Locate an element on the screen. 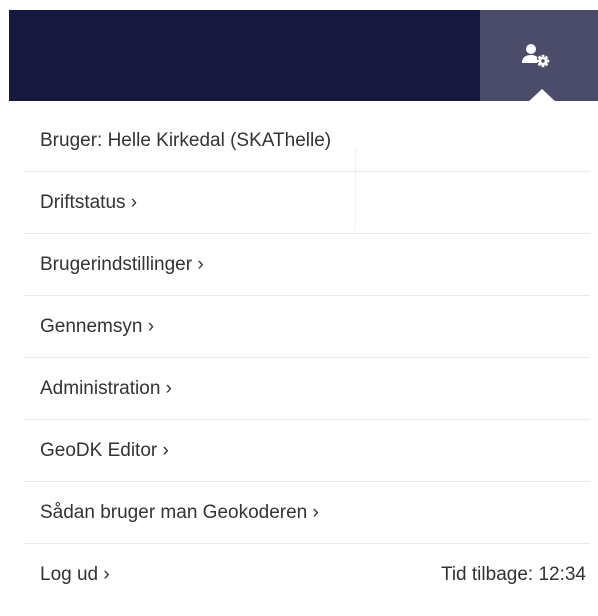  menu-item-label: Brugerindstillinger › is located at coordinates (122, 264).